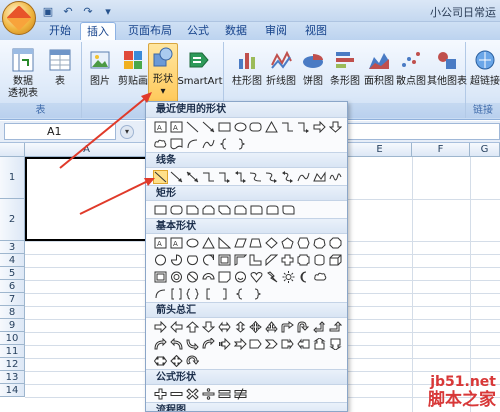  What do you see at coordinates (224, 344) in the screenshot?
I see `striped-right-arrow-shape-icon` at bounding box center [224, 344].